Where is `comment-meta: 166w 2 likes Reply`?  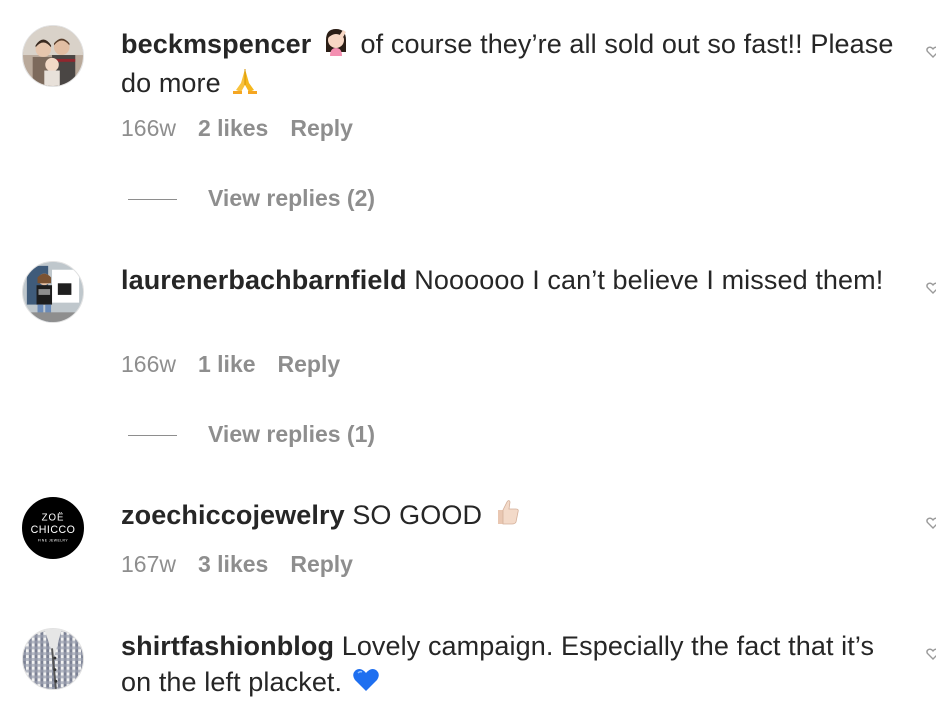 comment-meta: 166w 2 likes Reply is located at coordinates (237, 128).